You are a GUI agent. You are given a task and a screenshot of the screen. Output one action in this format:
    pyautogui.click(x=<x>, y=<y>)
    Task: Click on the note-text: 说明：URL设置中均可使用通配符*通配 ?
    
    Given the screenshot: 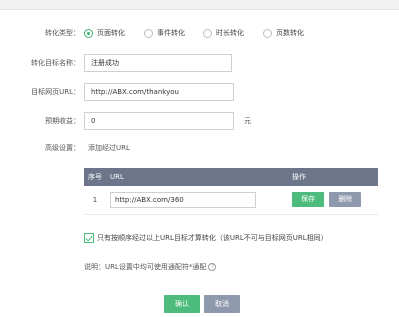 What is the action you would take?
    pyautogui.click(x=150, y=267)
    